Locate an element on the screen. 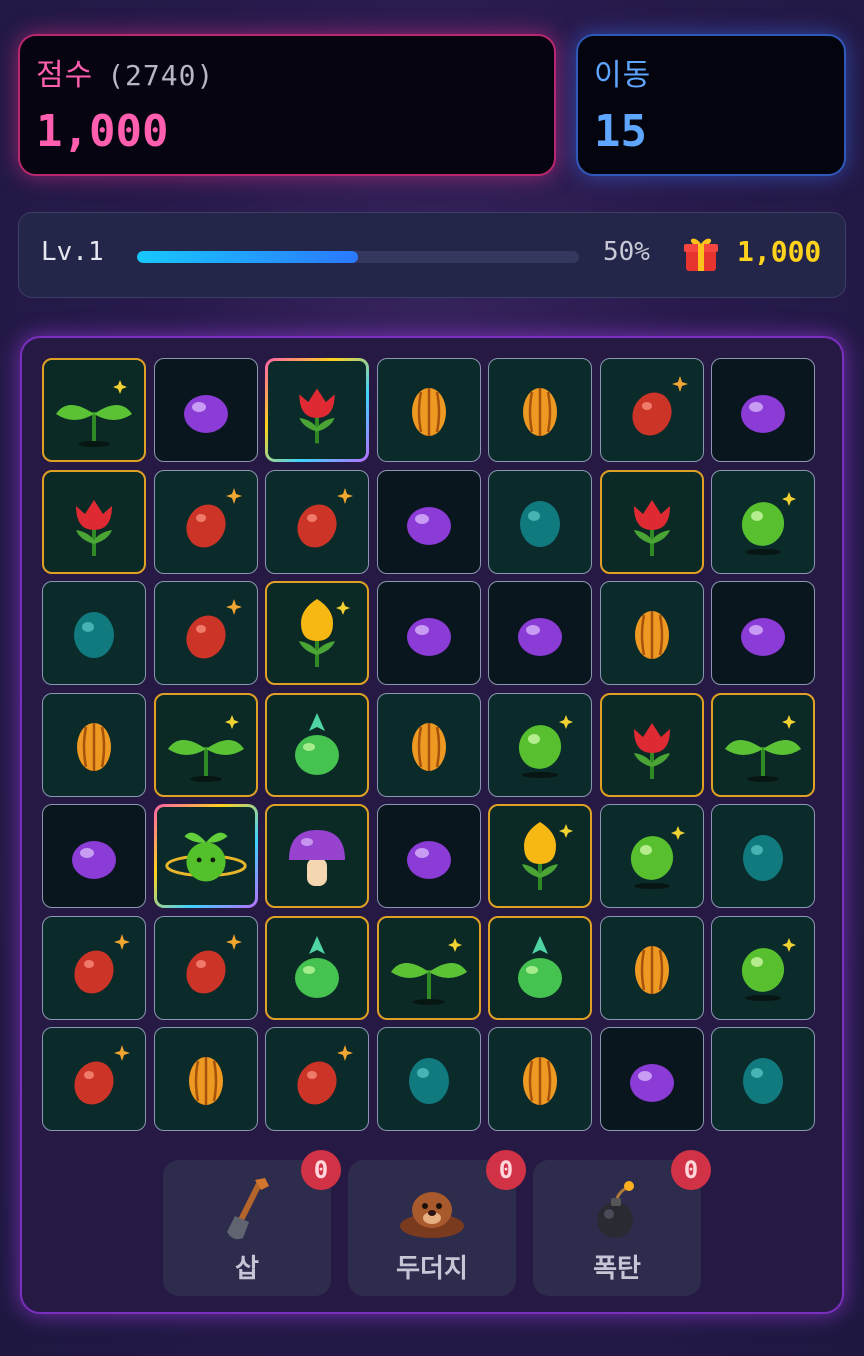 The width and height of the screenshot is (864, 1356). tool-mole-button: 두더지 0 is located at coordinates (437, 1223).